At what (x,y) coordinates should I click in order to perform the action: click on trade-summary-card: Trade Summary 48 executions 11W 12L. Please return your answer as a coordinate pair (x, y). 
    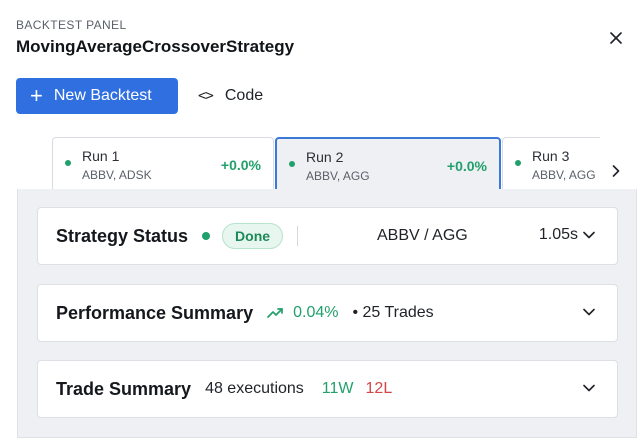
    Looking at the image, I should click on (327, 389).